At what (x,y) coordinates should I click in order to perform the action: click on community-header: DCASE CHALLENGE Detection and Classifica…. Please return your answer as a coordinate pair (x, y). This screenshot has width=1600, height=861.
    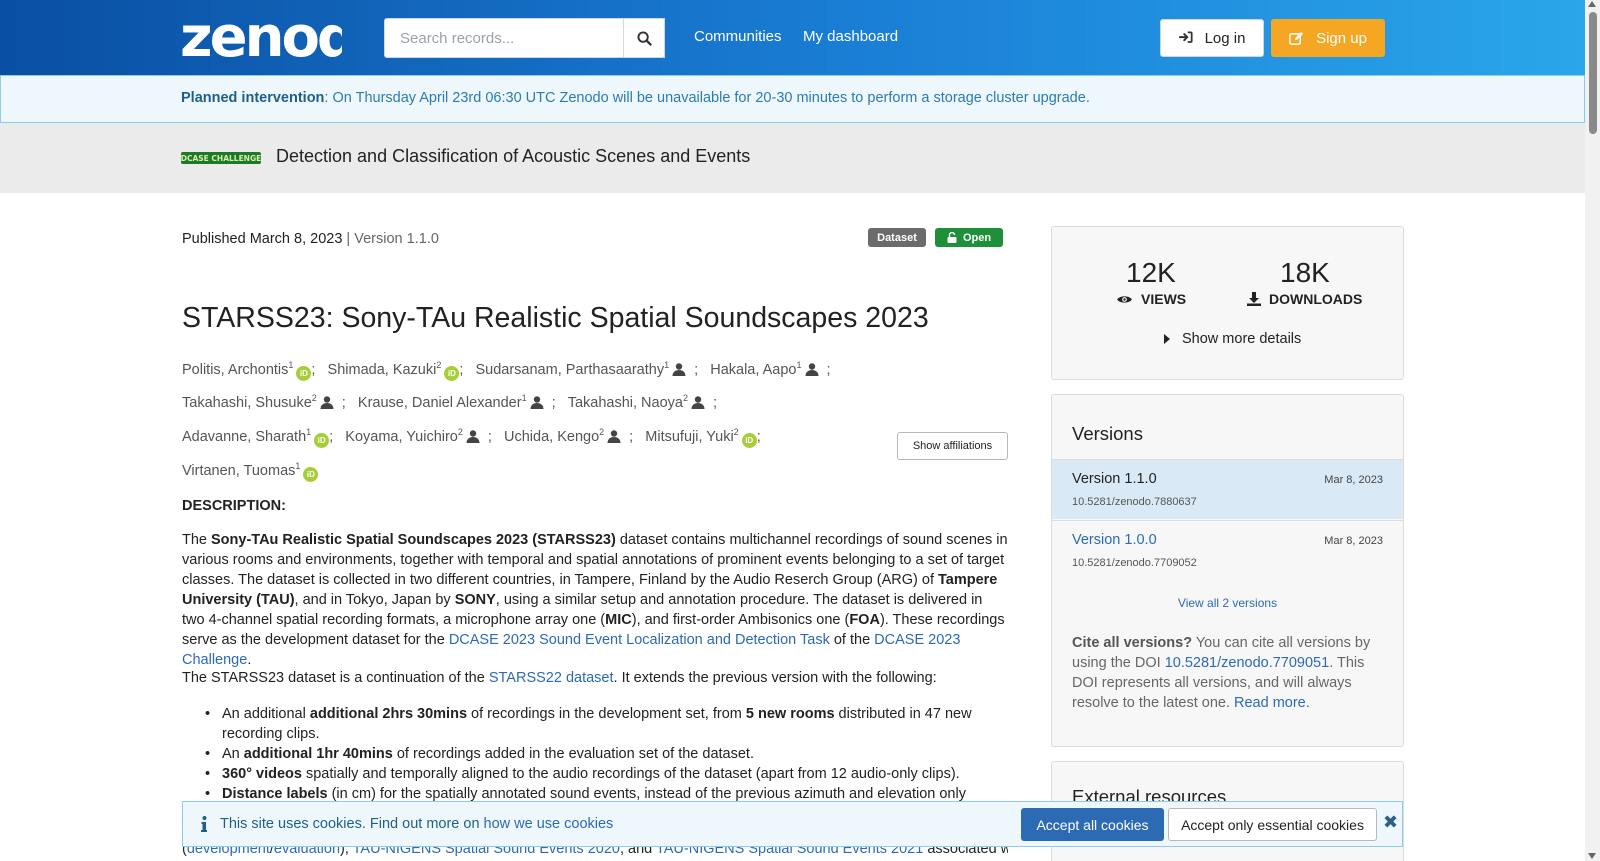
    Looking at the image, I should click on (792, 158).